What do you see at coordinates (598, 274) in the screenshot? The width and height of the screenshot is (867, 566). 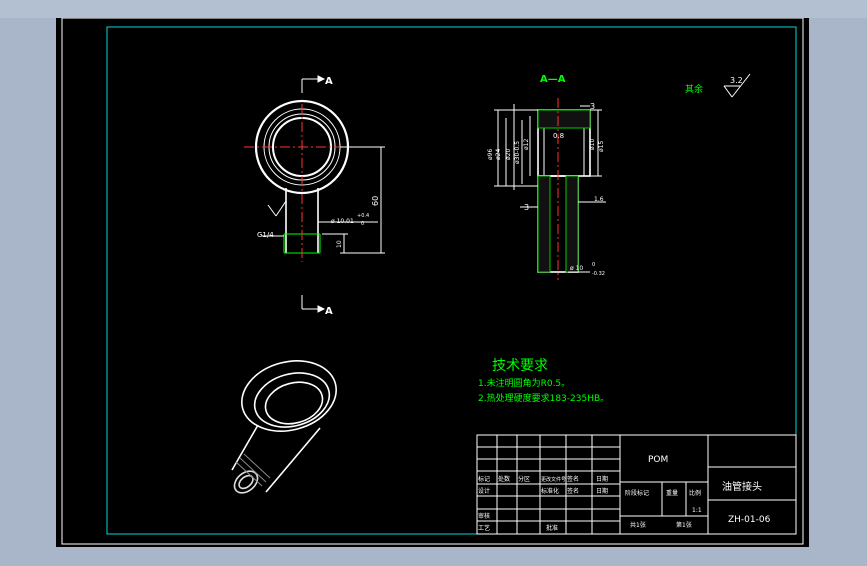 I see `dim-hole-tol-lower: -0.32` at bounding box center [598, 274].